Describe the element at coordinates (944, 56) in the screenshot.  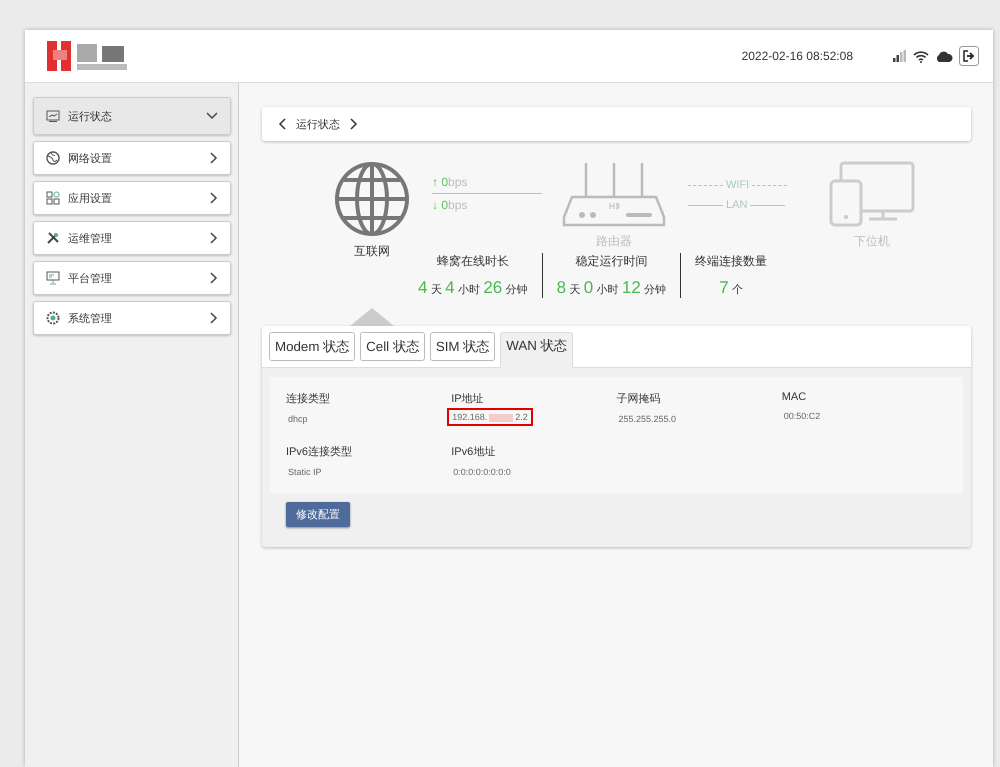
I see `cloud-icon` at that location.